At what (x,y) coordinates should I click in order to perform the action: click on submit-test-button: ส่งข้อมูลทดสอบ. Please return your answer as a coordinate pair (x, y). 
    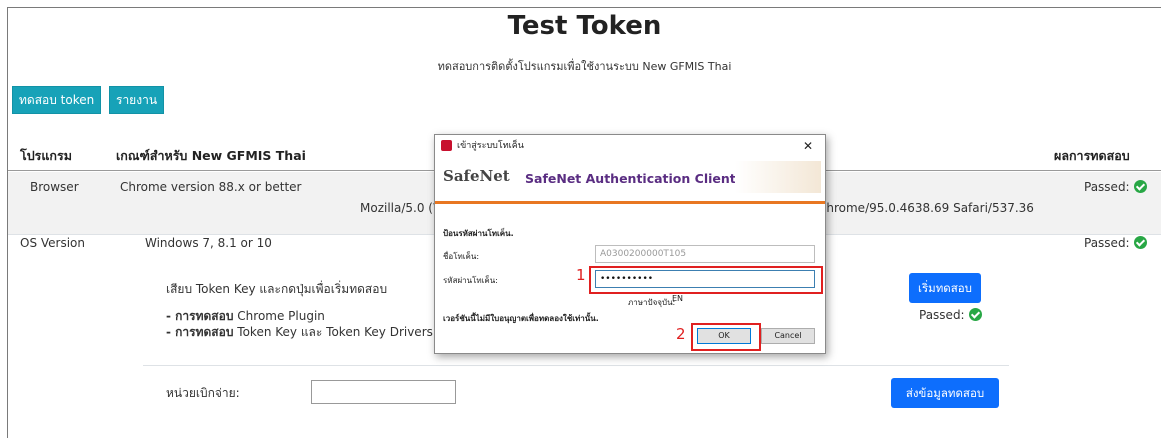
    Looking at the image, I should click on (945, 393).